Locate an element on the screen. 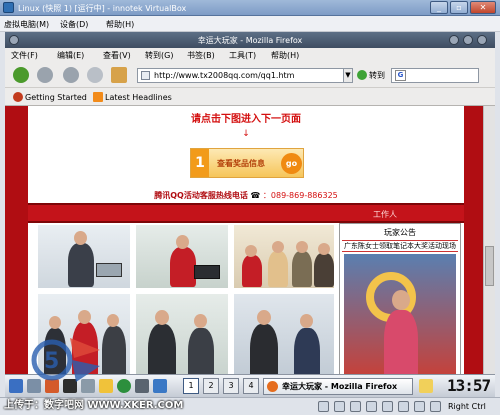 This screenshot has height=415, width=500. menu-file: 文件(F) is located at coordinates (24, 55).